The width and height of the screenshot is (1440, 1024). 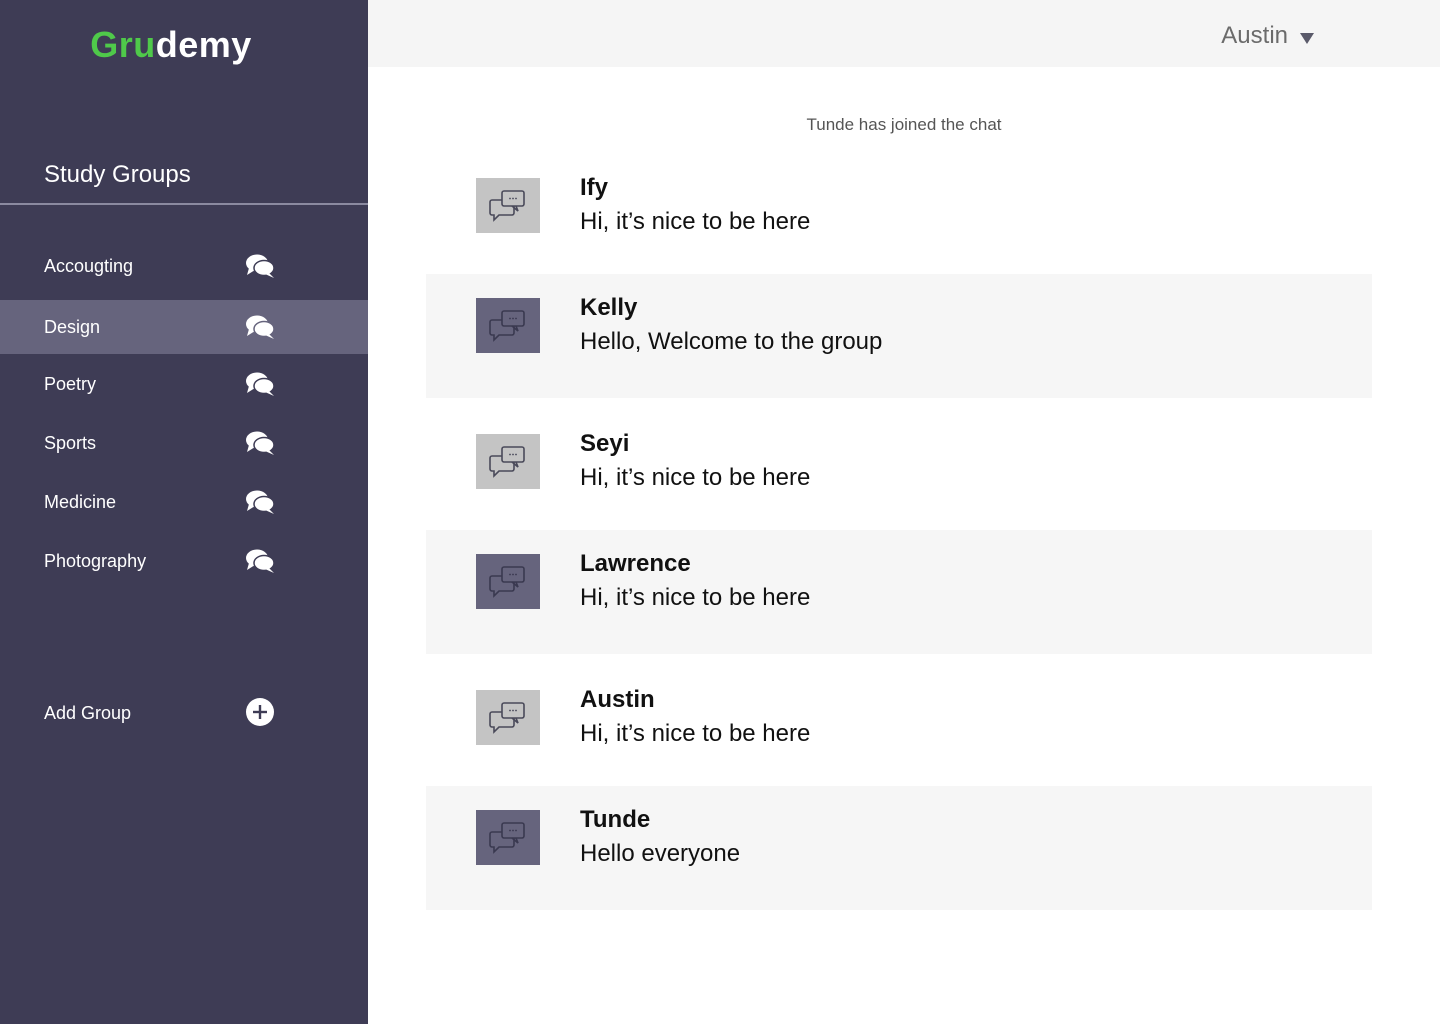 I want to click on sidebar-item-design: Design, so click(x=184, y=327).